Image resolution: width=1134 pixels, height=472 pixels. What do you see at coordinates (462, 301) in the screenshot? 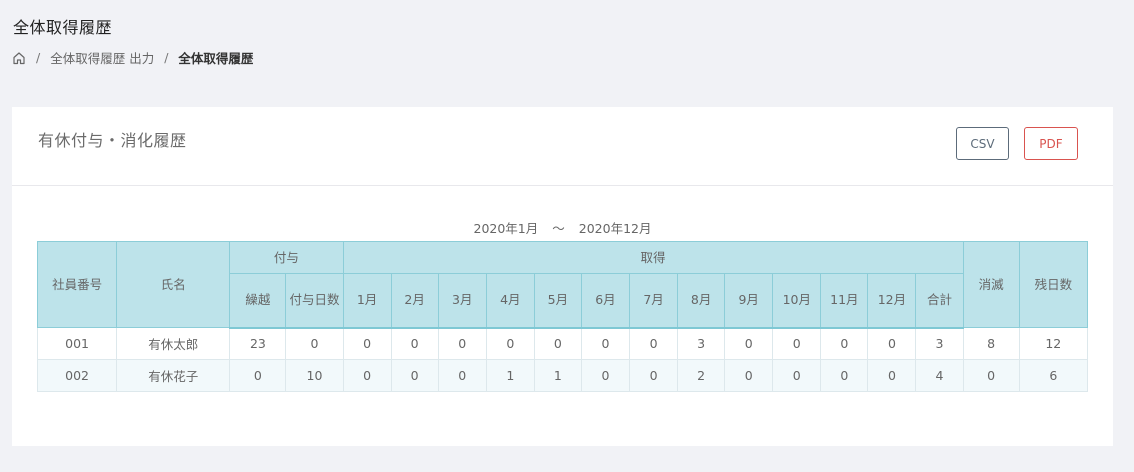
I see `header-month: 3月` at bounding box center [462, 301].